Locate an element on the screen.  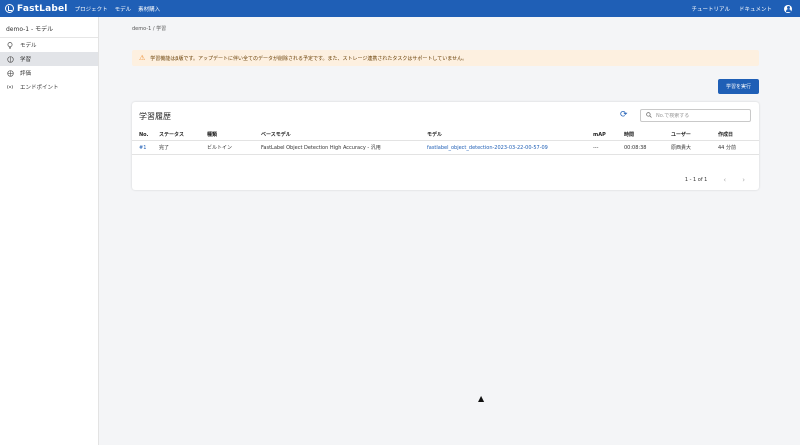
sidebar-item-endpoint: エンドポイント is located at coordinates (49, 87).